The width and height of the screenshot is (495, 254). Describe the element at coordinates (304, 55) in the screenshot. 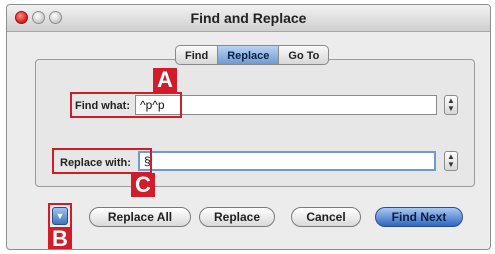

I see `tab-go-to: Go To` at that location.